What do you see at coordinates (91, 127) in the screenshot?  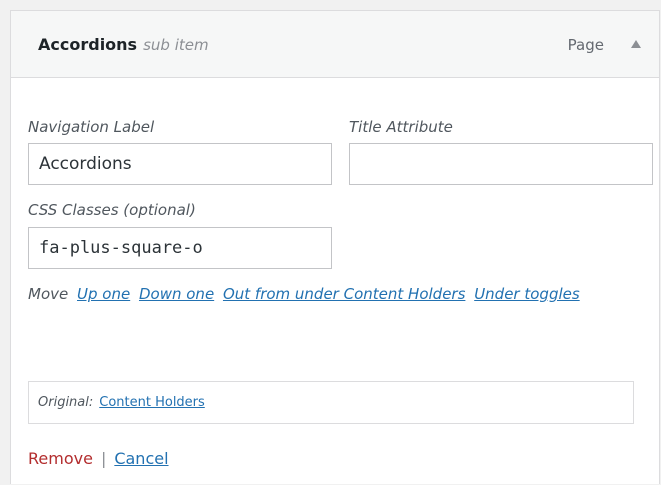 I see `navigation-label-caption: Navigation Label` at bounding box center [91, 127].